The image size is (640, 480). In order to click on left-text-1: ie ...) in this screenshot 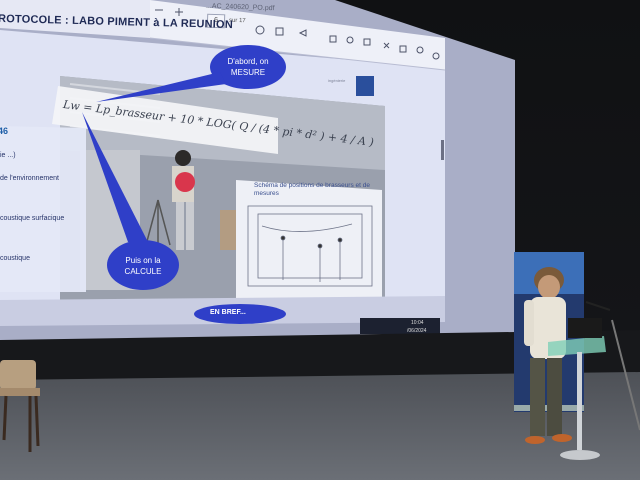, I will do `click(8, 155)`.